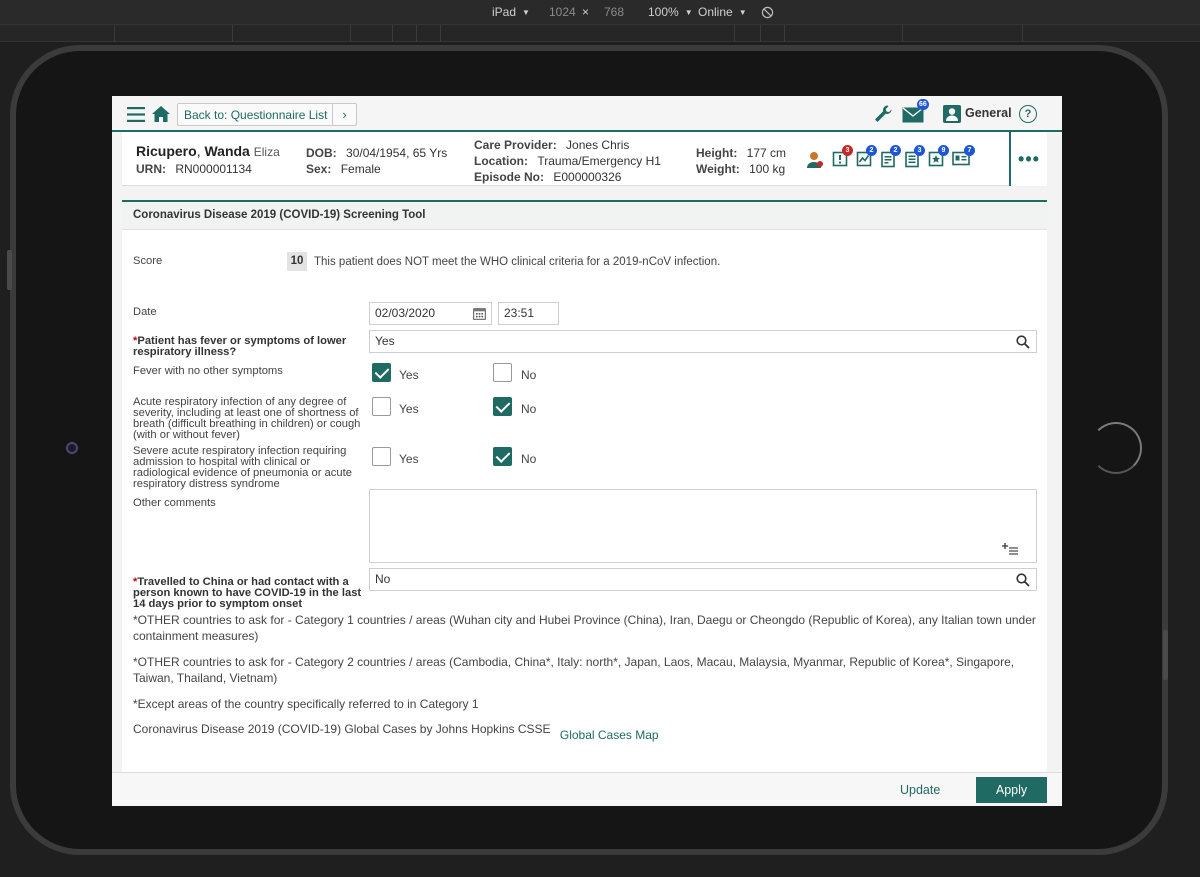 This screenshot has height=877, width=1200. I want to click on power-button, so click(1165, 655).